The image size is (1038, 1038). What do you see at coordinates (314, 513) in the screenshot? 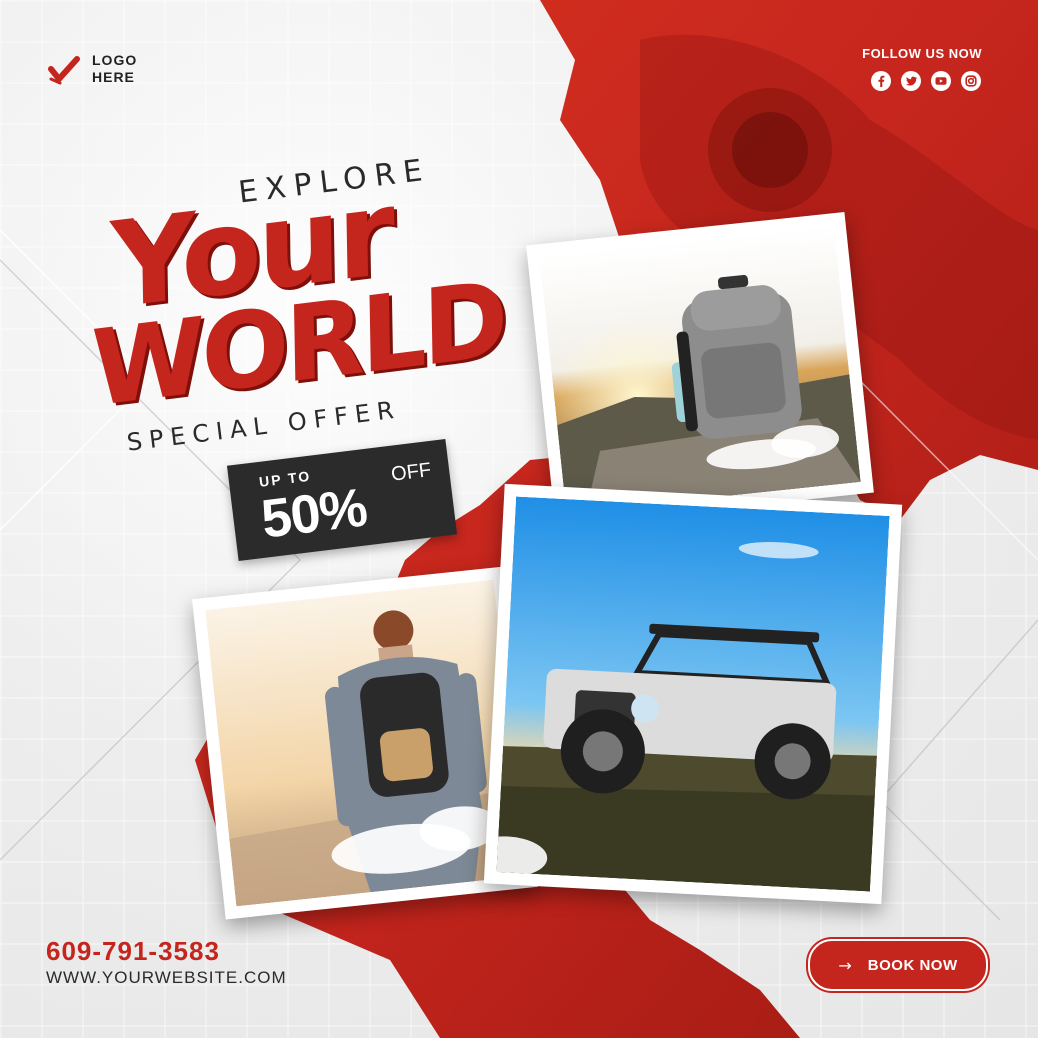
I see `percent-text: 50%` at bounding box center [314, 513].